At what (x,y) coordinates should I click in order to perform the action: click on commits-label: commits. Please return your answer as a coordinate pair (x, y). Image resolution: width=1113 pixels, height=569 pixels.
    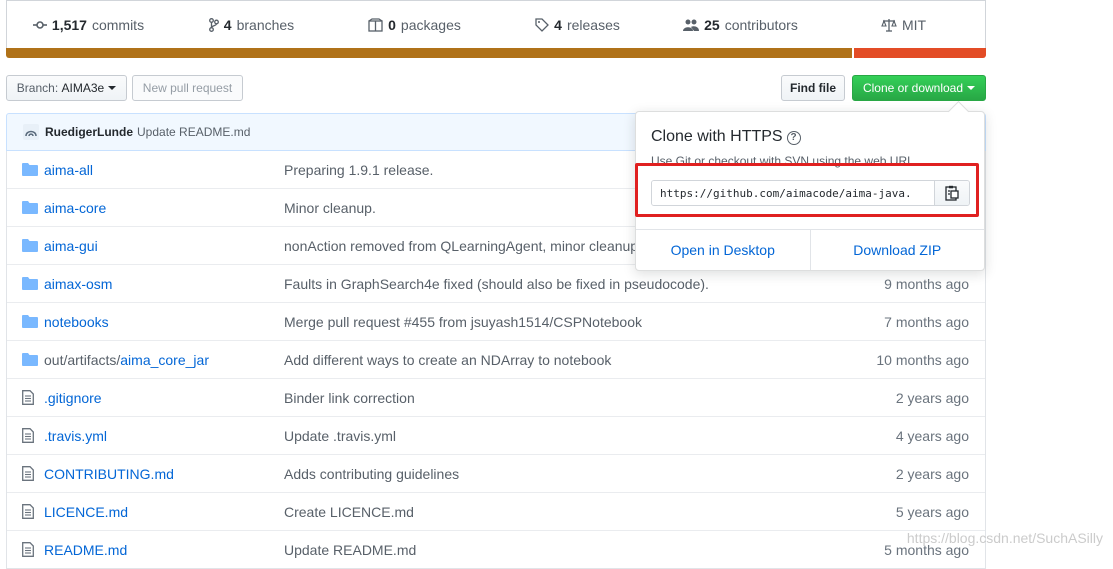
    Looking at the image, I should click on (118, 25).